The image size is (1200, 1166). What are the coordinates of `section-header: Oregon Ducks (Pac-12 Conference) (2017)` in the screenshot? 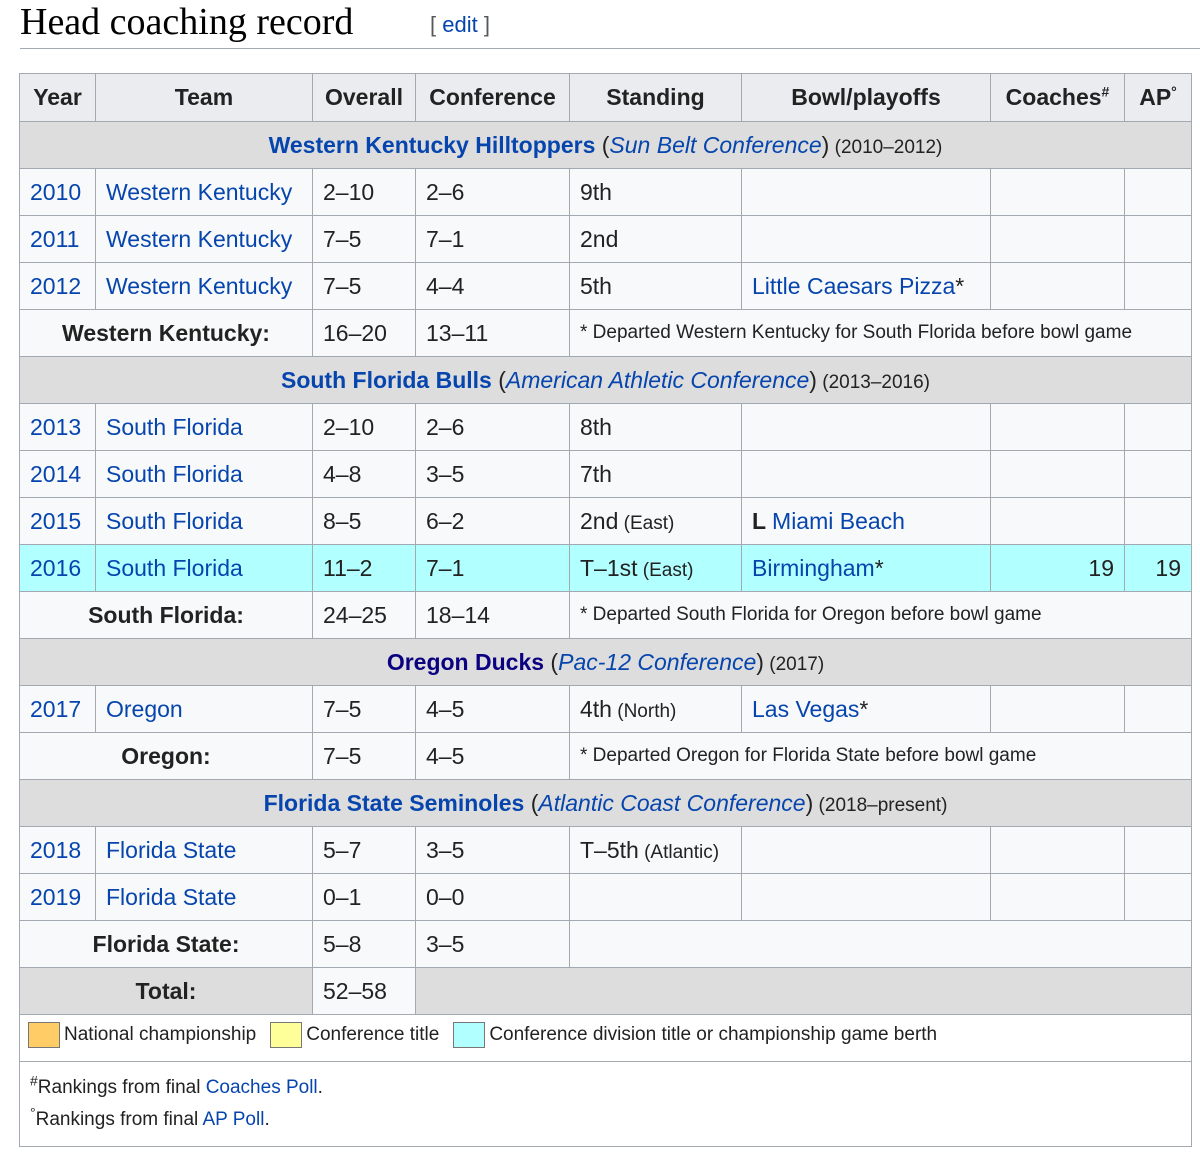 It's located at (605, 662).